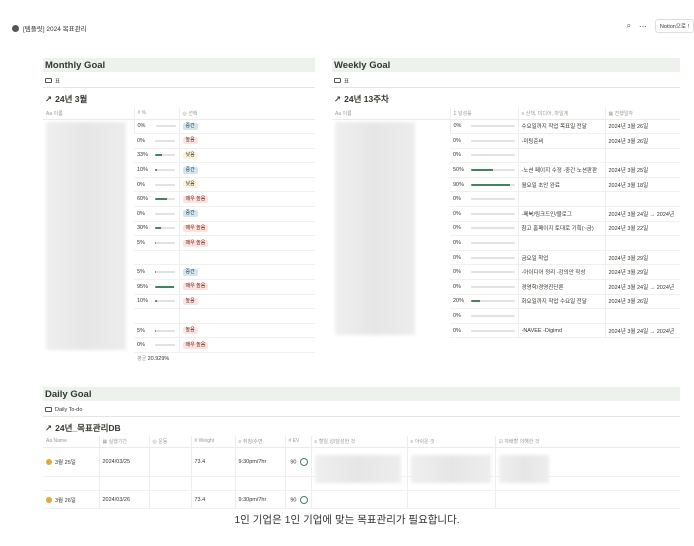 The height and width of the screenshot is (546, 694). Describe the element at coordinates (483, 114) in the screenshot. I see `weekly-col-progress: Σ 달성률` at that location.